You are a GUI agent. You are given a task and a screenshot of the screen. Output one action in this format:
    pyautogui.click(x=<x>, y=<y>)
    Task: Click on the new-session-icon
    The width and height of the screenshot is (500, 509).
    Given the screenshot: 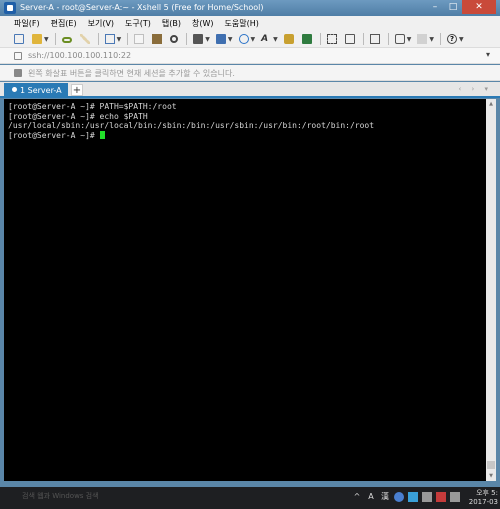 What is the action you would take?
    pyautogui.click(x=19, y=39)
    